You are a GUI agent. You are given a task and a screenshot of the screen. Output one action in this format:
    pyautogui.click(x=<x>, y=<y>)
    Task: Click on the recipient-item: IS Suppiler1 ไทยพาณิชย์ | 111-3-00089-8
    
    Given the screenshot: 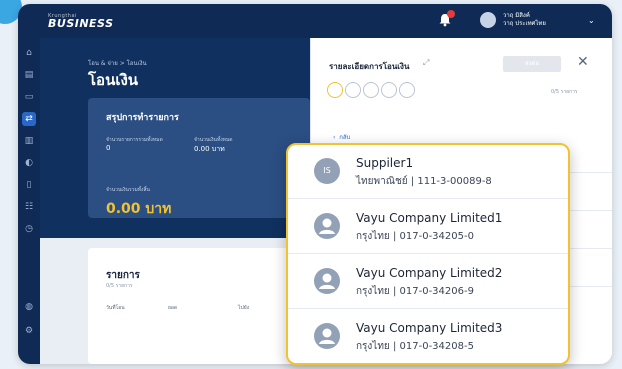 What is the action you would take?
    pyautogui.click(x=428, y=172)
    